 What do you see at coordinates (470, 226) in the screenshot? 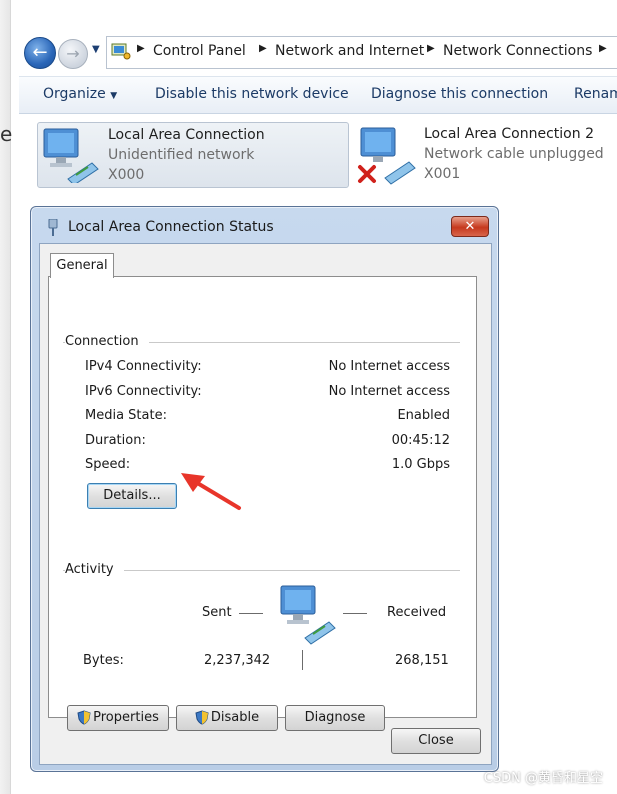
I see `close-icon: ✕` at bounding box center [470, 226].